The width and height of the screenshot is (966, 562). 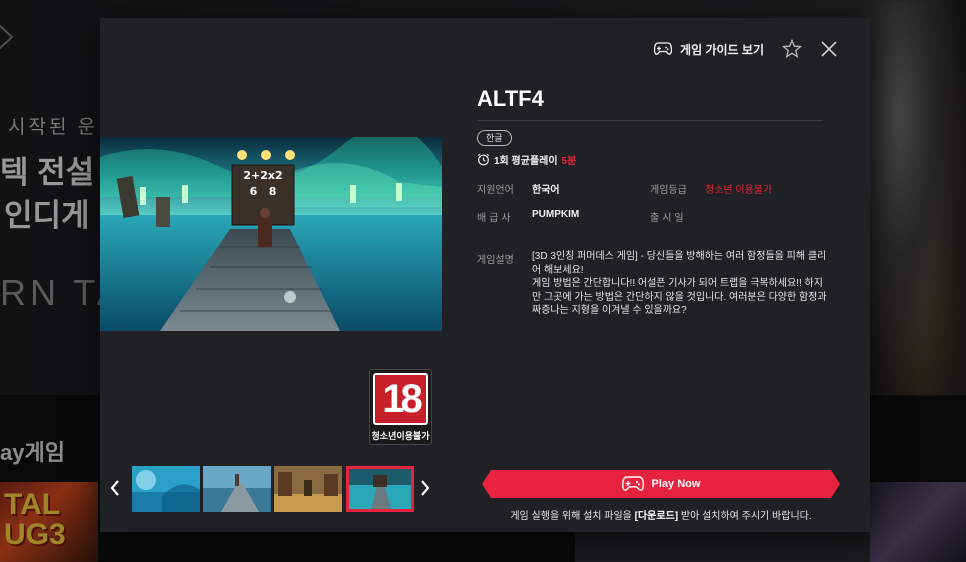 What do you see at coordinates (400, 436) in the screenshot?
I see `age-rating-label: 청소년이용불가` at bounding box center [400, 436].